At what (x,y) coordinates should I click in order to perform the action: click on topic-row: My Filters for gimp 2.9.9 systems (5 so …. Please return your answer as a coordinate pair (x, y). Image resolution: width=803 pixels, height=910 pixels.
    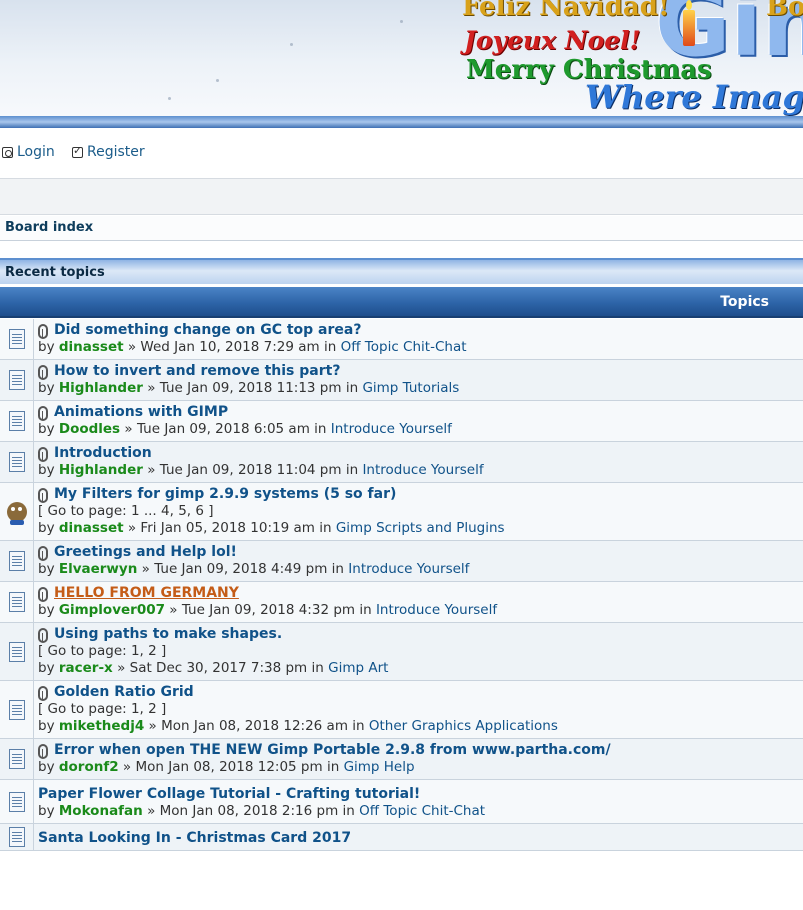
    Looking at the image, I should click on (401, 512).